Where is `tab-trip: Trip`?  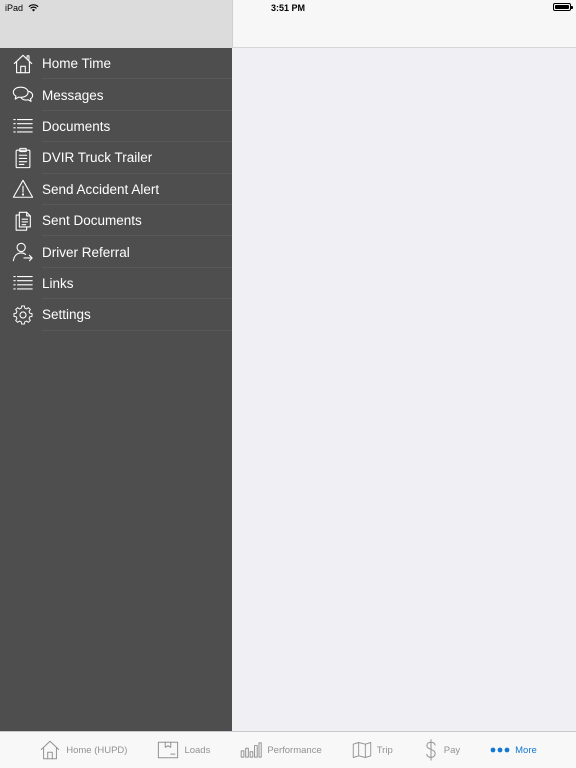
tab-trip: Trip is located at coordinates (372, 750).